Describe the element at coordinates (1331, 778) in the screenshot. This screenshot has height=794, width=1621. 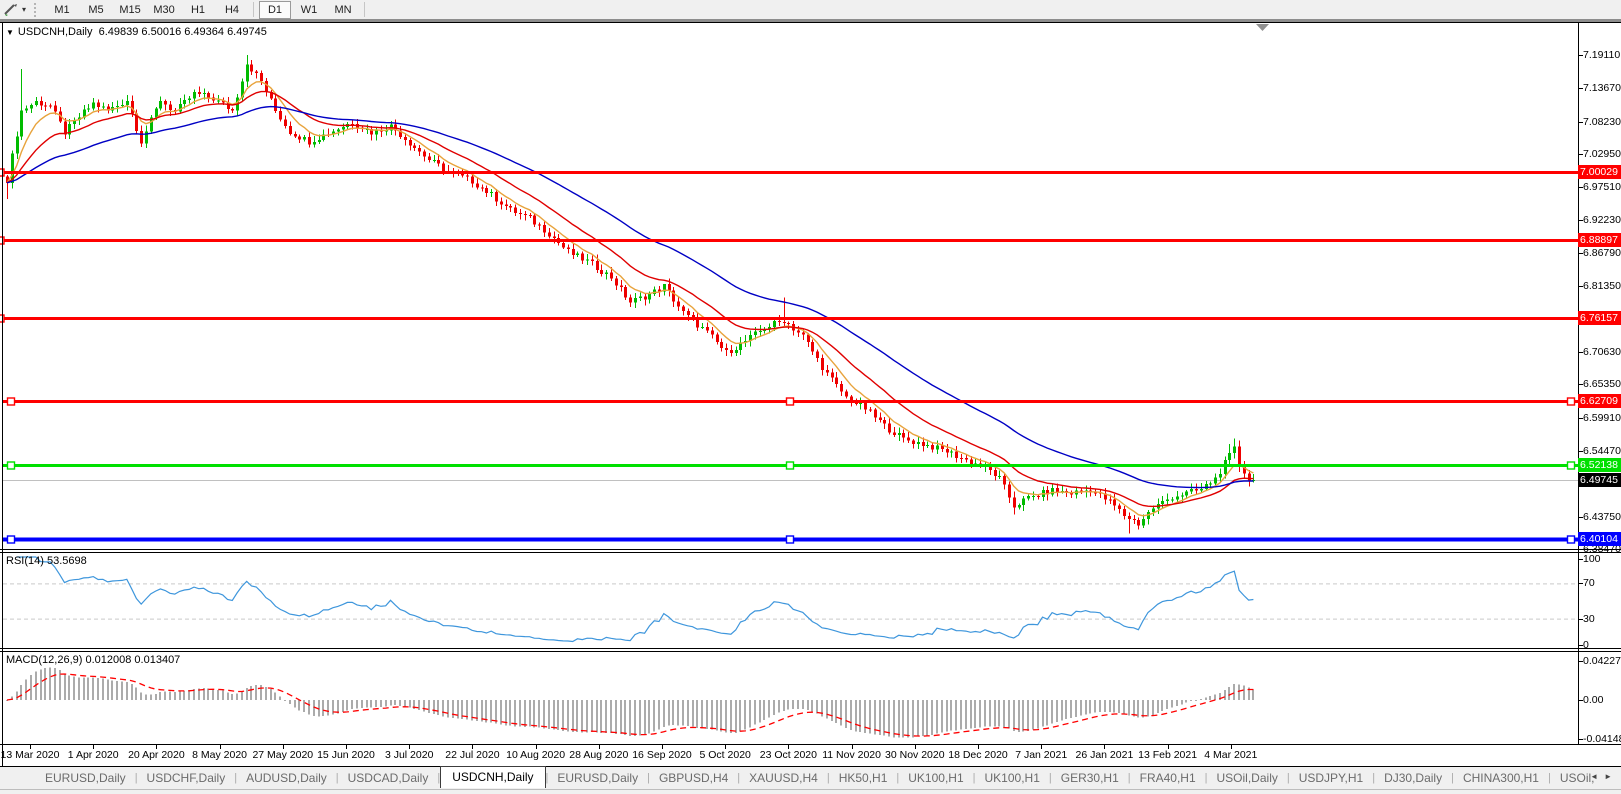
I see `tab-usdjpy-h1: USDJPY,H1` at that location.